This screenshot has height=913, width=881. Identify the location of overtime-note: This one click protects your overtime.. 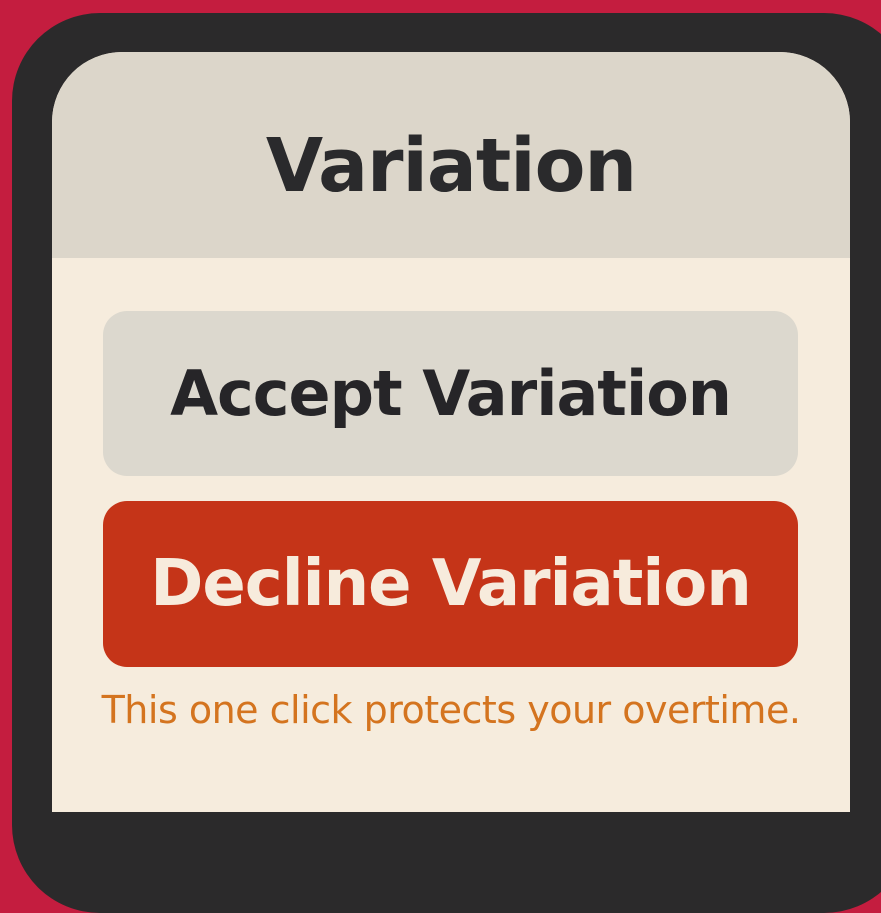
(451, 710).